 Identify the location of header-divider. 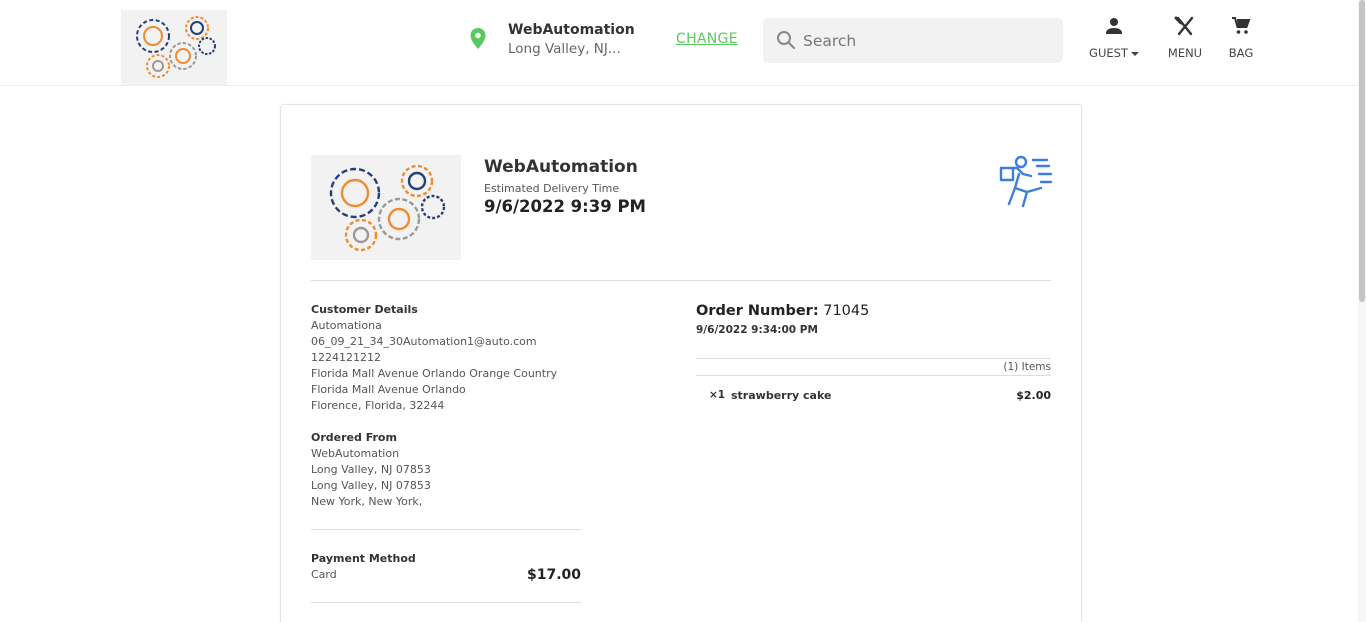
(681, 280).